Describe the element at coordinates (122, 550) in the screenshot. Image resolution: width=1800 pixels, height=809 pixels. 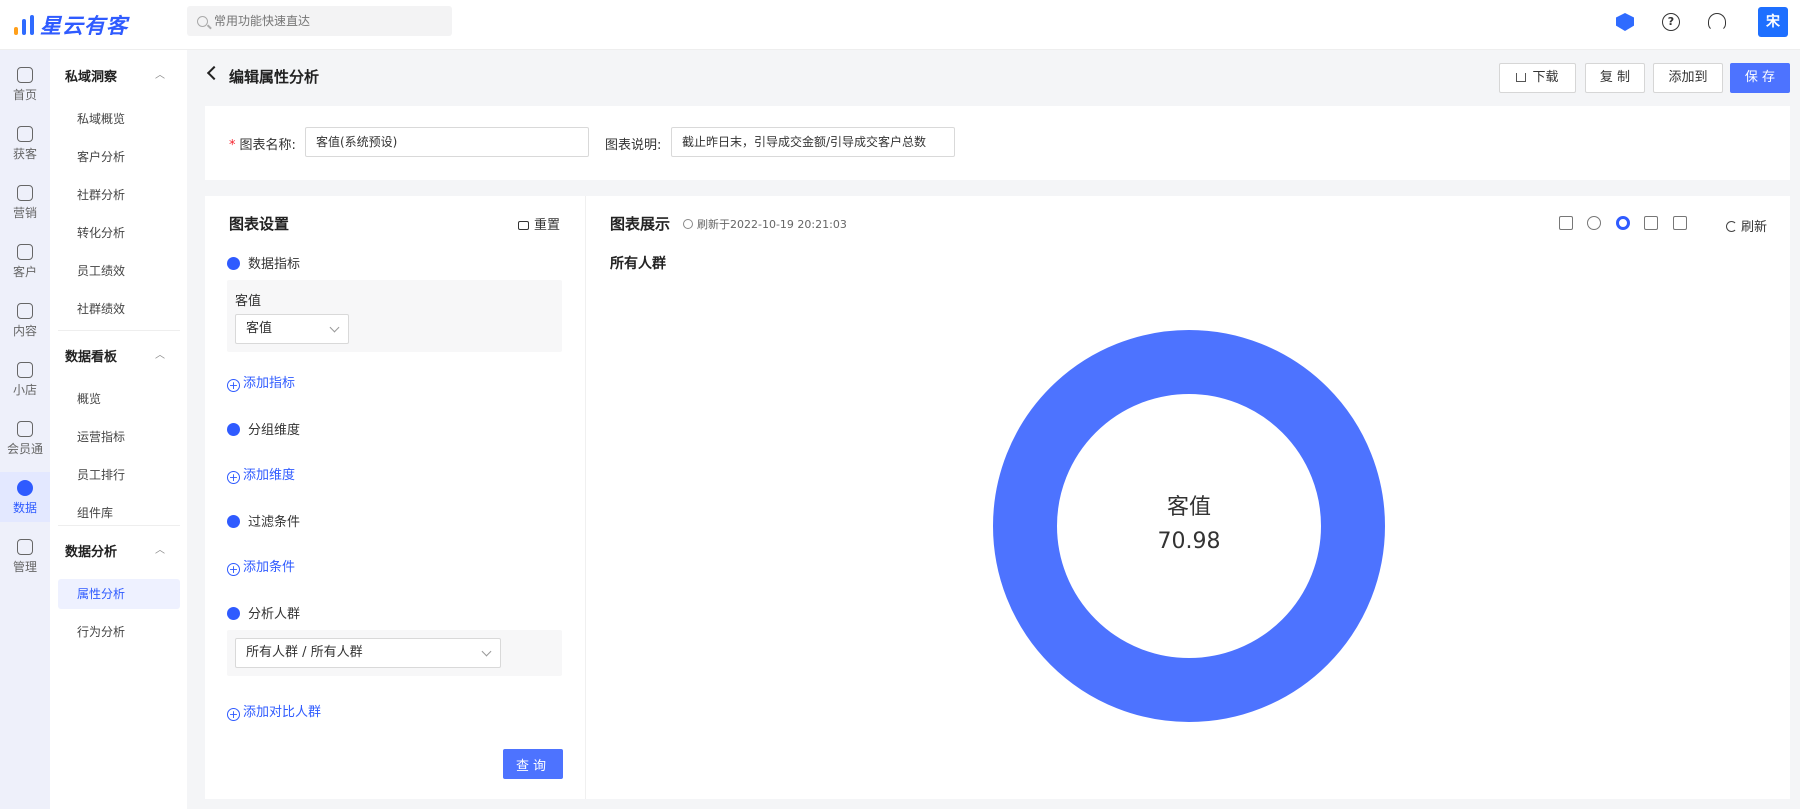
I see `subnav-group-title: 数据分析 ︿` at that location.